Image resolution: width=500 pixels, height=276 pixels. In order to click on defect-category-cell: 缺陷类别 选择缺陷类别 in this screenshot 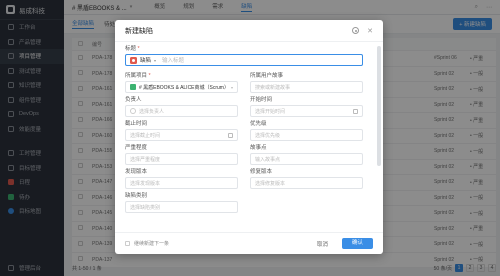, I will do `click(181, 202)`.